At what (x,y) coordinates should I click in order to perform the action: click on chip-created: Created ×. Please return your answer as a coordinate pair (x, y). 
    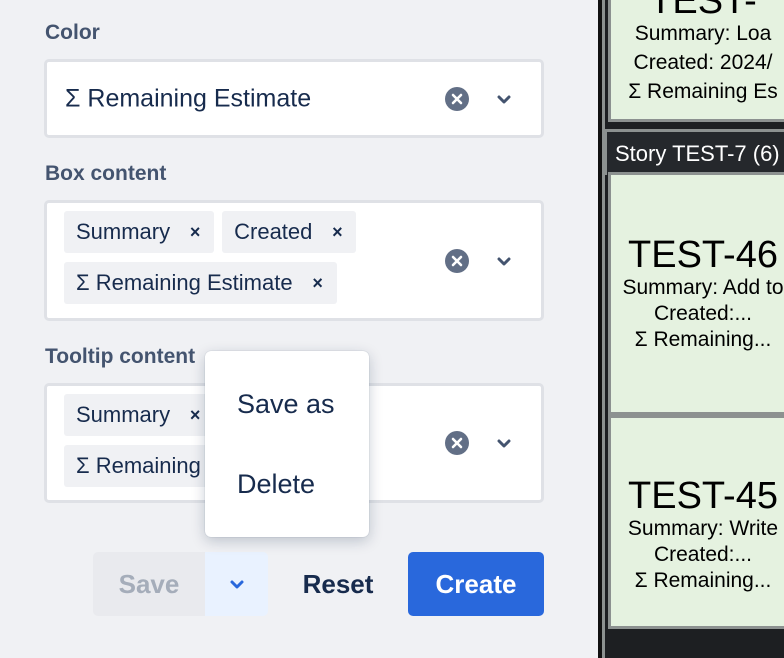
    Looking at the image, I should click on (289, 232).